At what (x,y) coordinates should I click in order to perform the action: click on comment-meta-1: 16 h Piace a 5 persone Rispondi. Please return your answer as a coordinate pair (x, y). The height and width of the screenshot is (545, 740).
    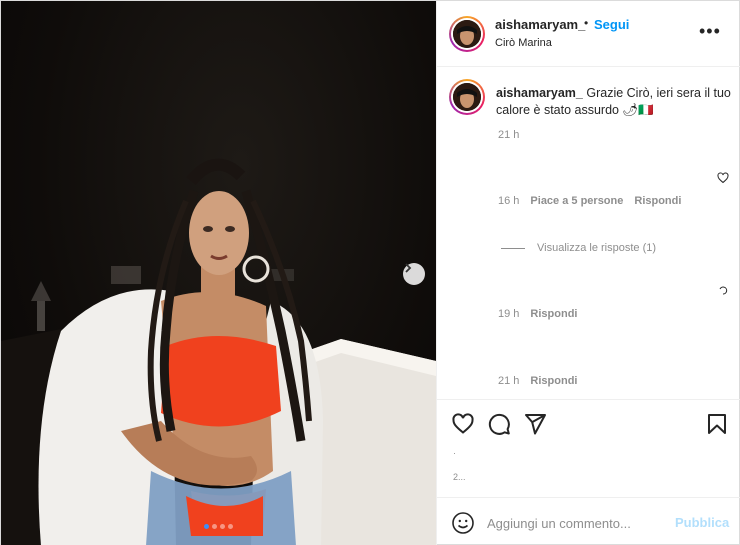
    Looking at the image, I should click on (589, 201).